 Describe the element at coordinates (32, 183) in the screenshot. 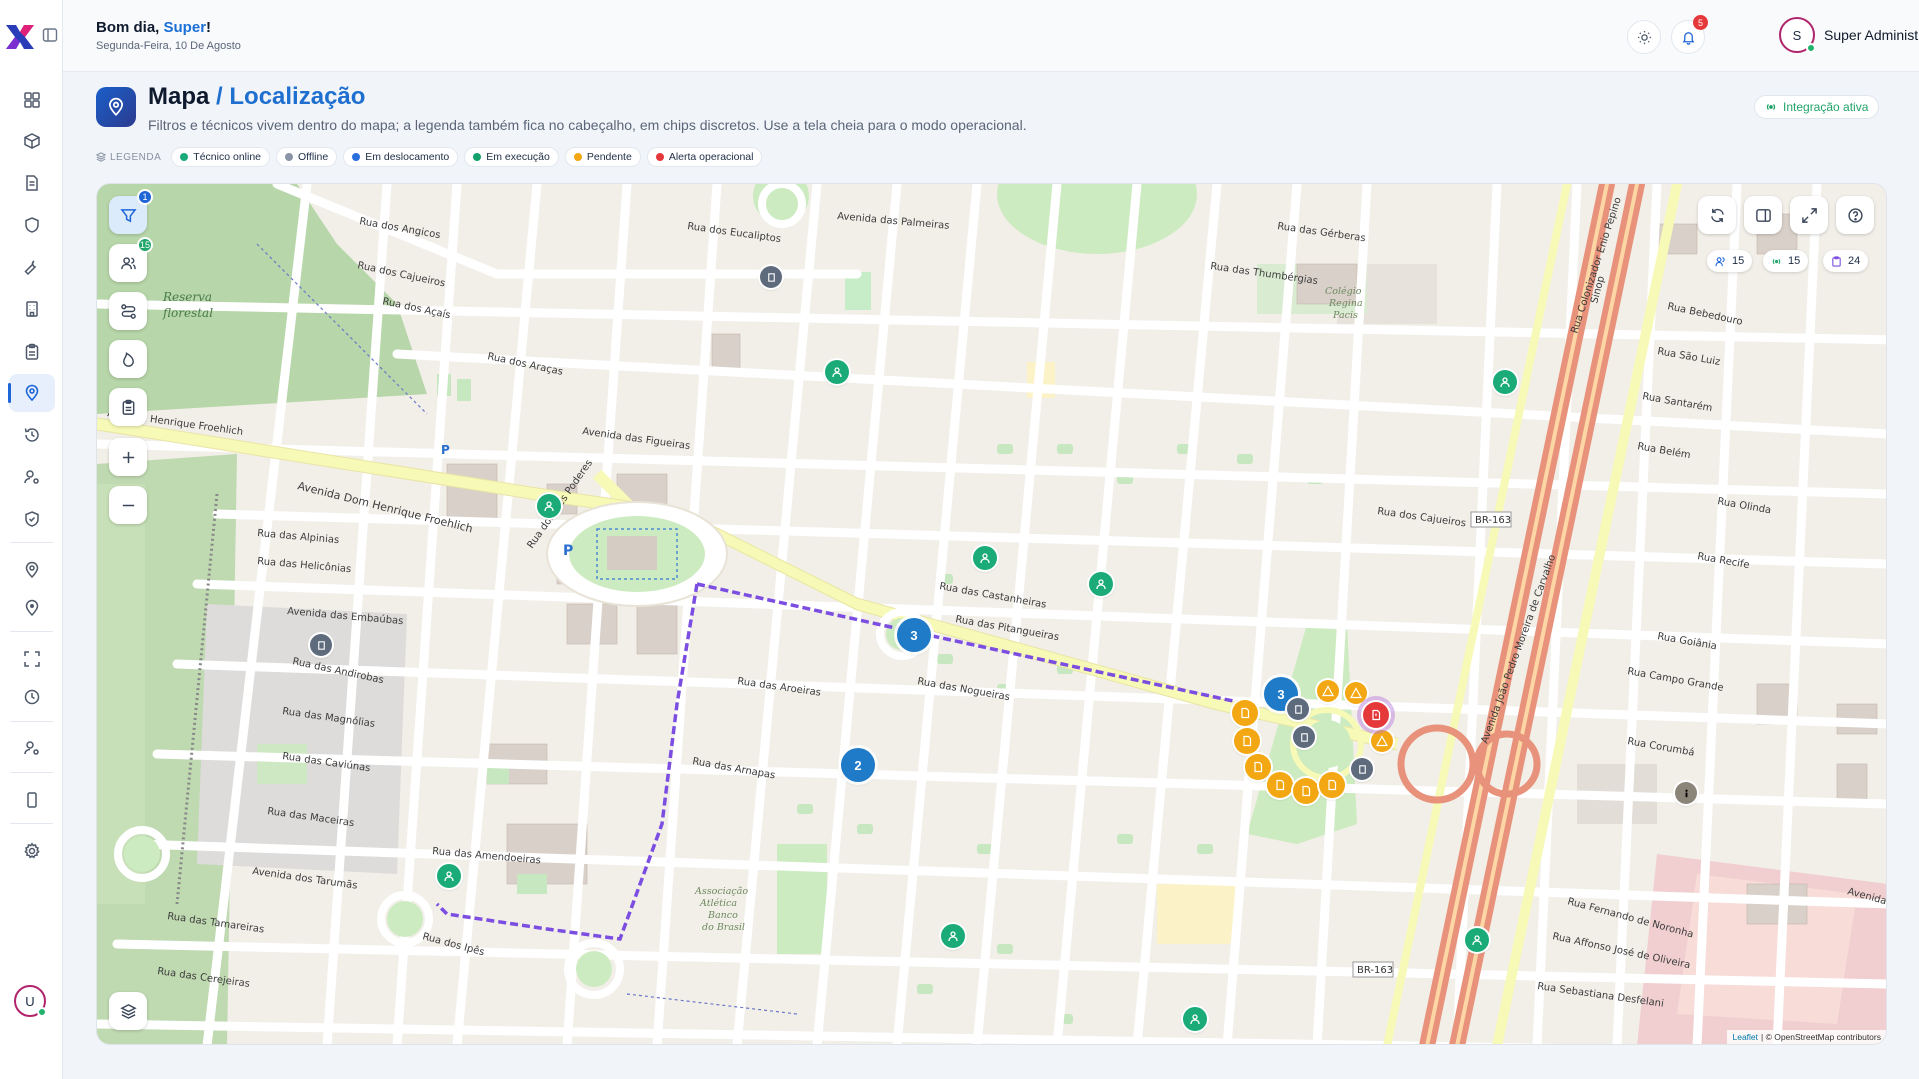

I see `nav-documents` at that location.